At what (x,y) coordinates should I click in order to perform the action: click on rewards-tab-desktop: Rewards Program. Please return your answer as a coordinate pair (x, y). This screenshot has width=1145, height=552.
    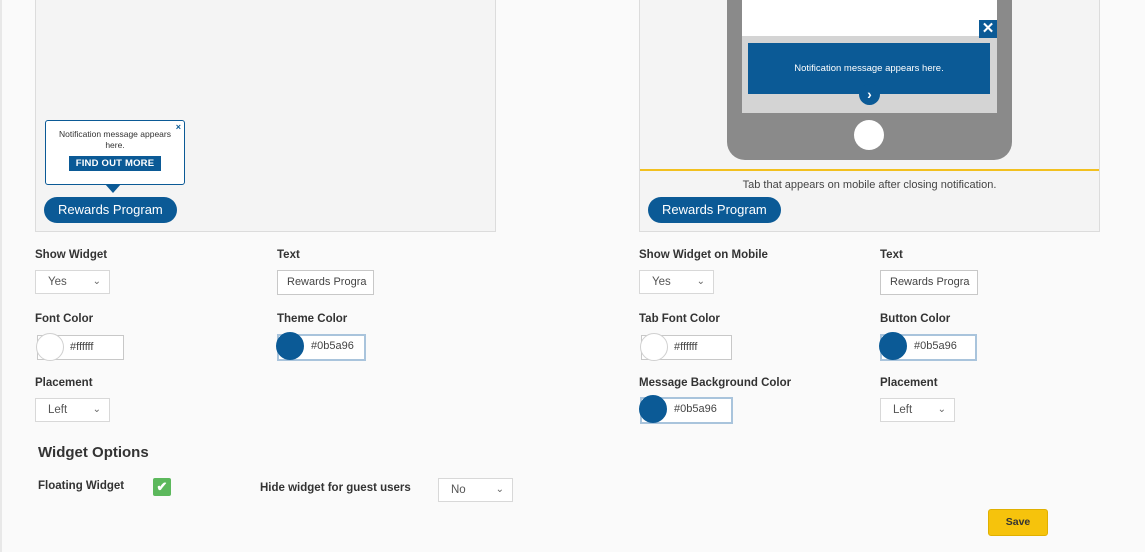
    Looking at the image, I should click on (110, 210).